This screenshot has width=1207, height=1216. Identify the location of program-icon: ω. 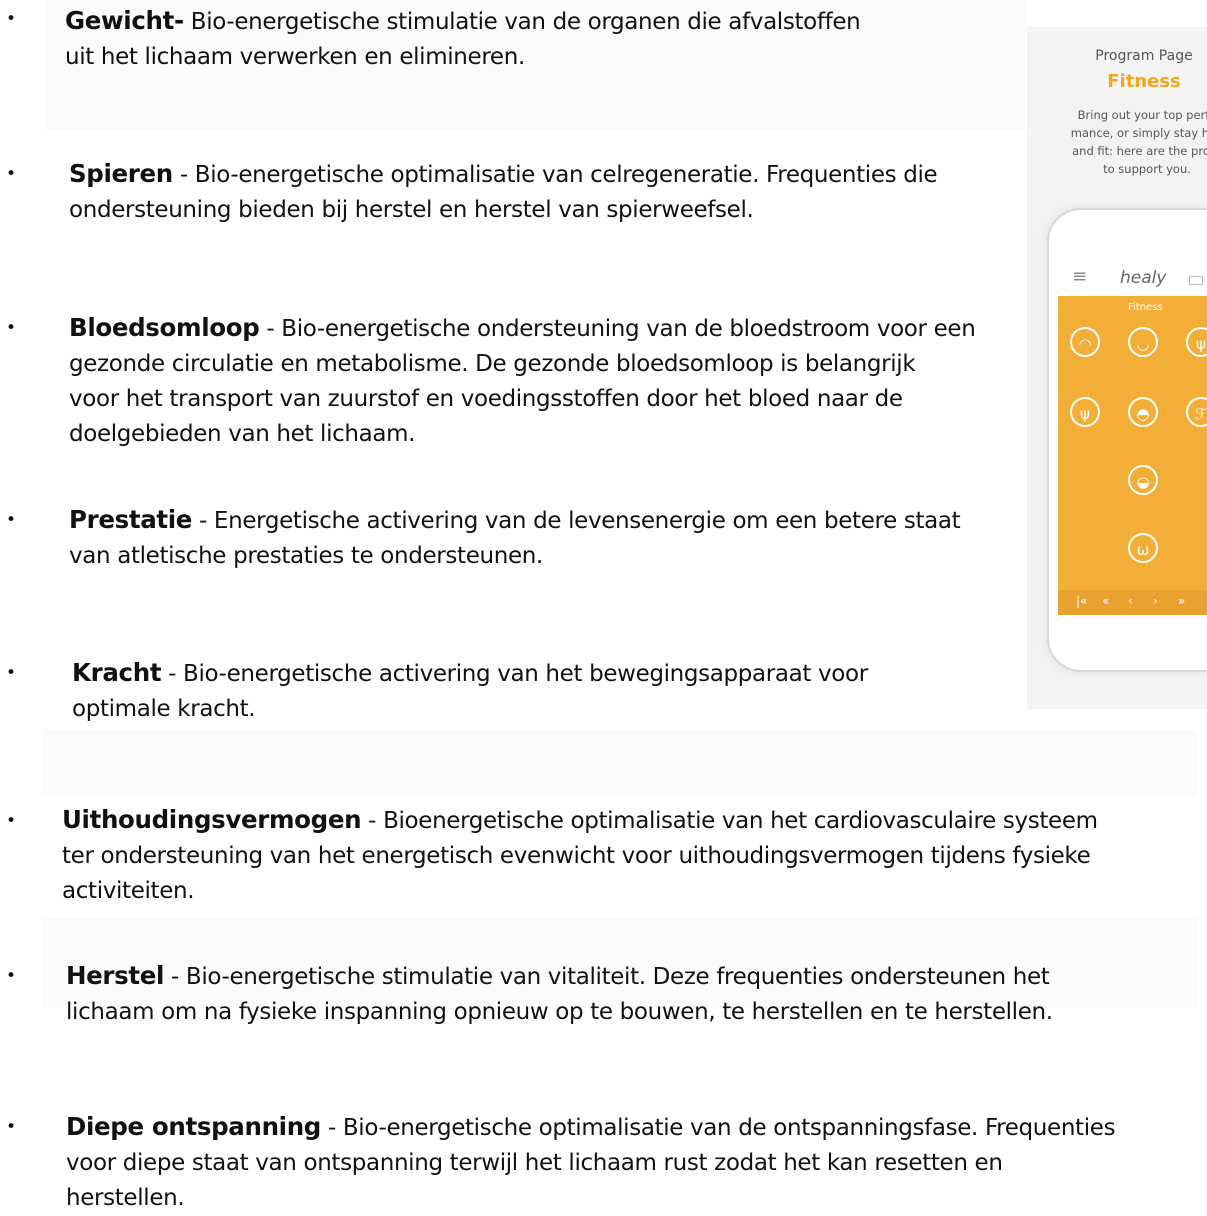
(1143, 548).